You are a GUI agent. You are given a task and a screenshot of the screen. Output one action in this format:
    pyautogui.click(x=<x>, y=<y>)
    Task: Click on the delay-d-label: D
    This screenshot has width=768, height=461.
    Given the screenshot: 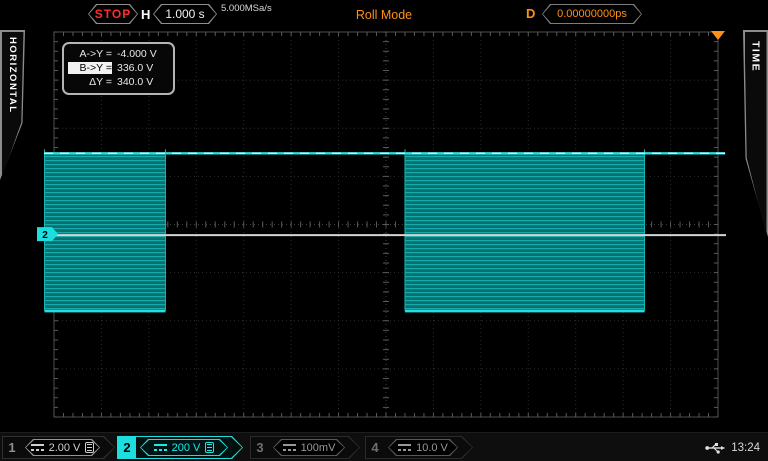 What is the action you would take?
    pyautogui.click(x=531, y=13)
    